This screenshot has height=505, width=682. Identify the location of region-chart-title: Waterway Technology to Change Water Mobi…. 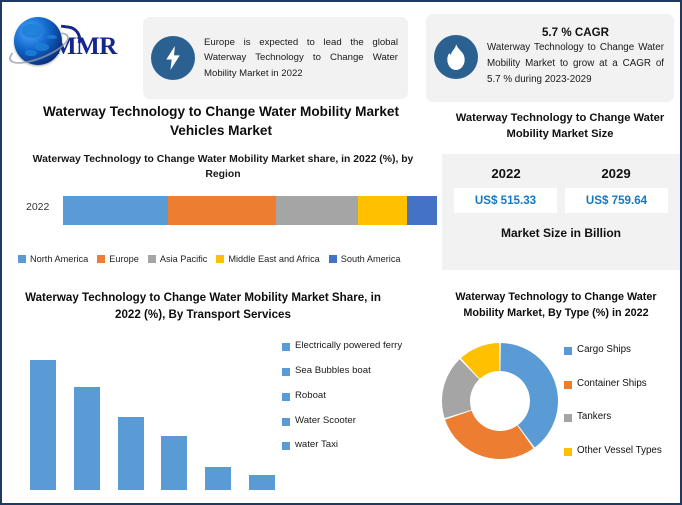
(223, 167).